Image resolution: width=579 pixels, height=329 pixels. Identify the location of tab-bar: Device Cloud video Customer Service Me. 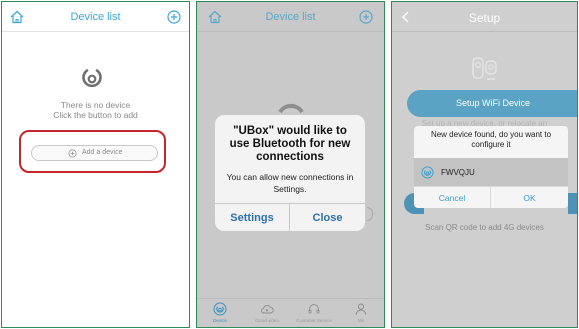
(290, 312).